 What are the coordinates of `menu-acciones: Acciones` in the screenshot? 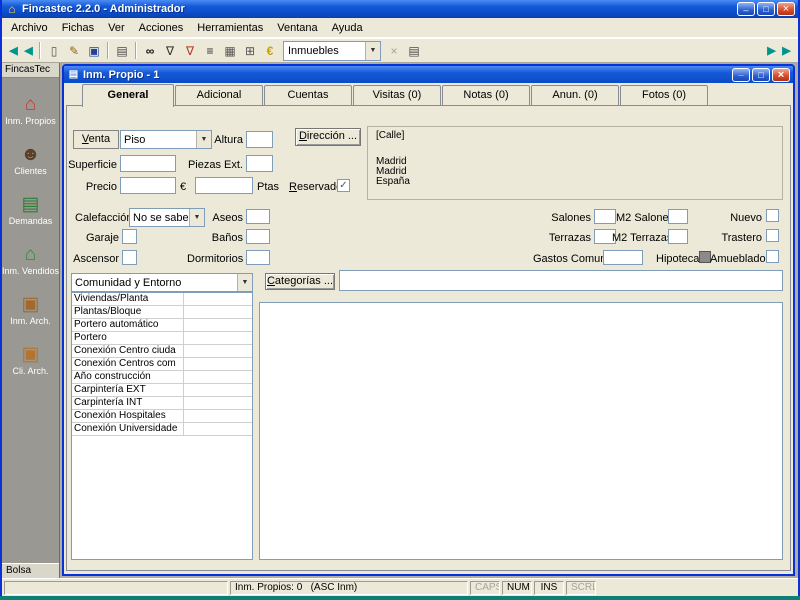 It's located at (161, 28).